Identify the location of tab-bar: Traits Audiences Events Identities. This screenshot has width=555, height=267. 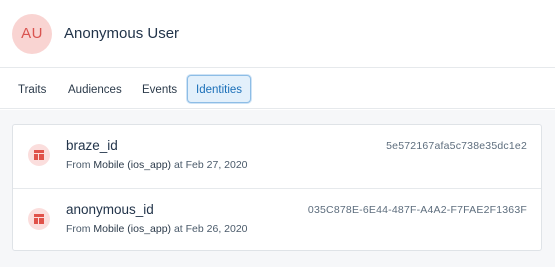
(277, 89).